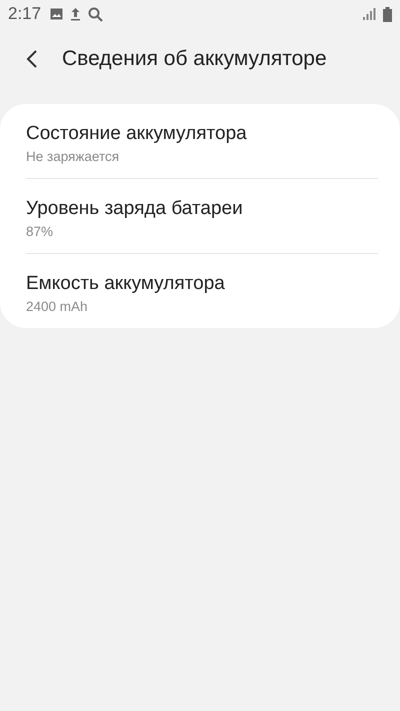 The height and width of the screenshot is (711, 400). Describe the element at coordinates (25, 14) in the screenshot. I see `status-time: 2:17` at that location.